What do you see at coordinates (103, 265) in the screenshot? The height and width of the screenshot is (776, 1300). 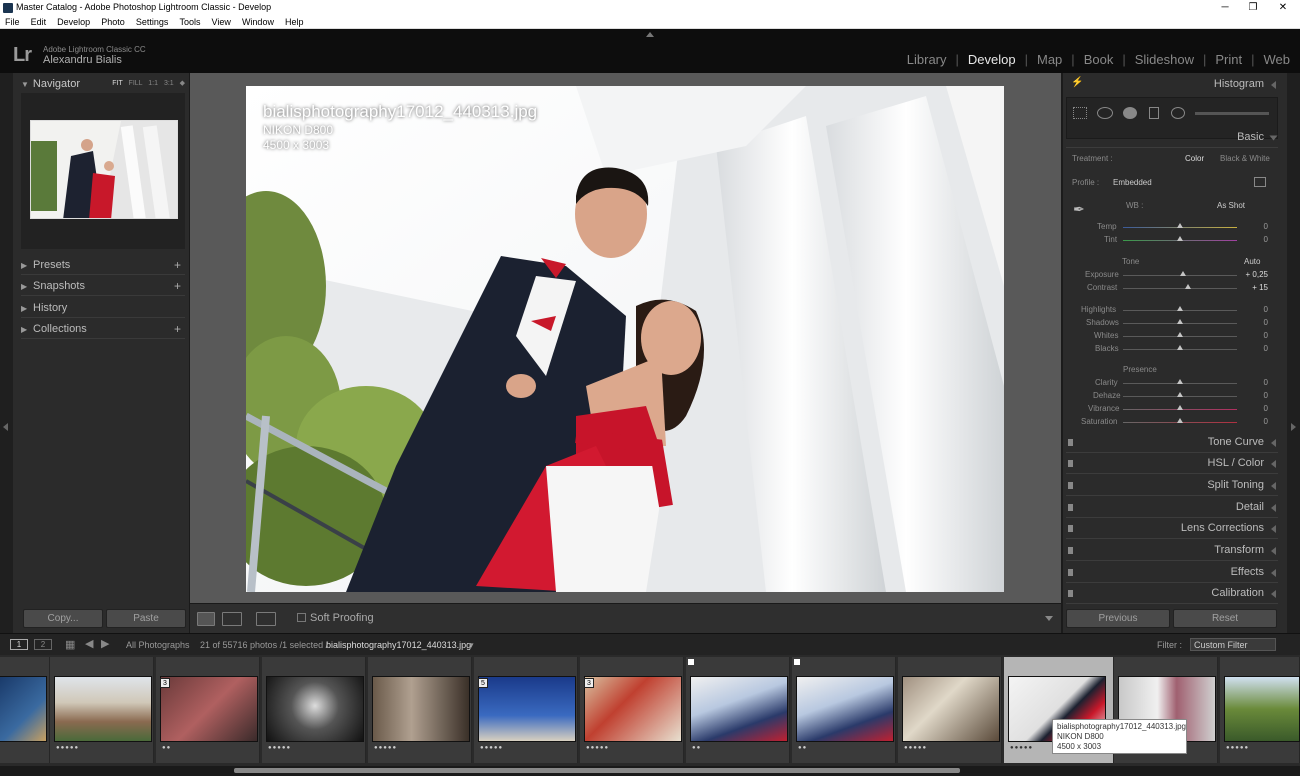 I see `presets-header: ▶ Presets +` at bounding box center [103, 265].